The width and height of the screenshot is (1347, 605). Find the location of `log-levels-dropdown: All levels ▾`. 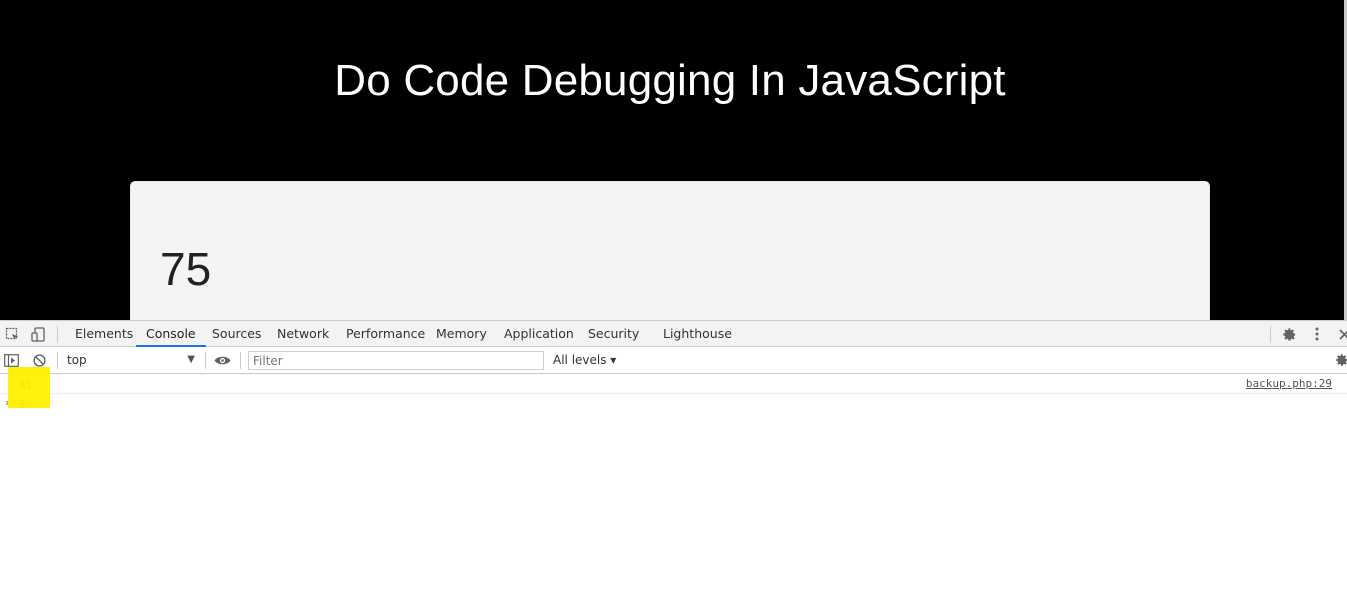

log-levels-dropdown: All levels ▾ is located at coordinates (584, 360).